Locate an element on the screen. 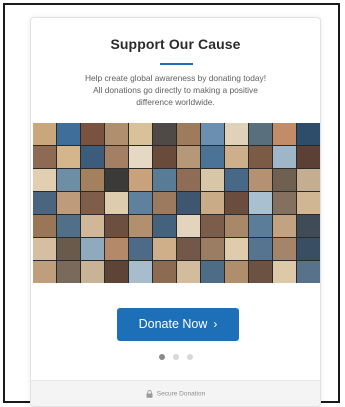 The width and height of the screenshot is (345, 407). carousel-pagination is located at coordinates (175, 357).